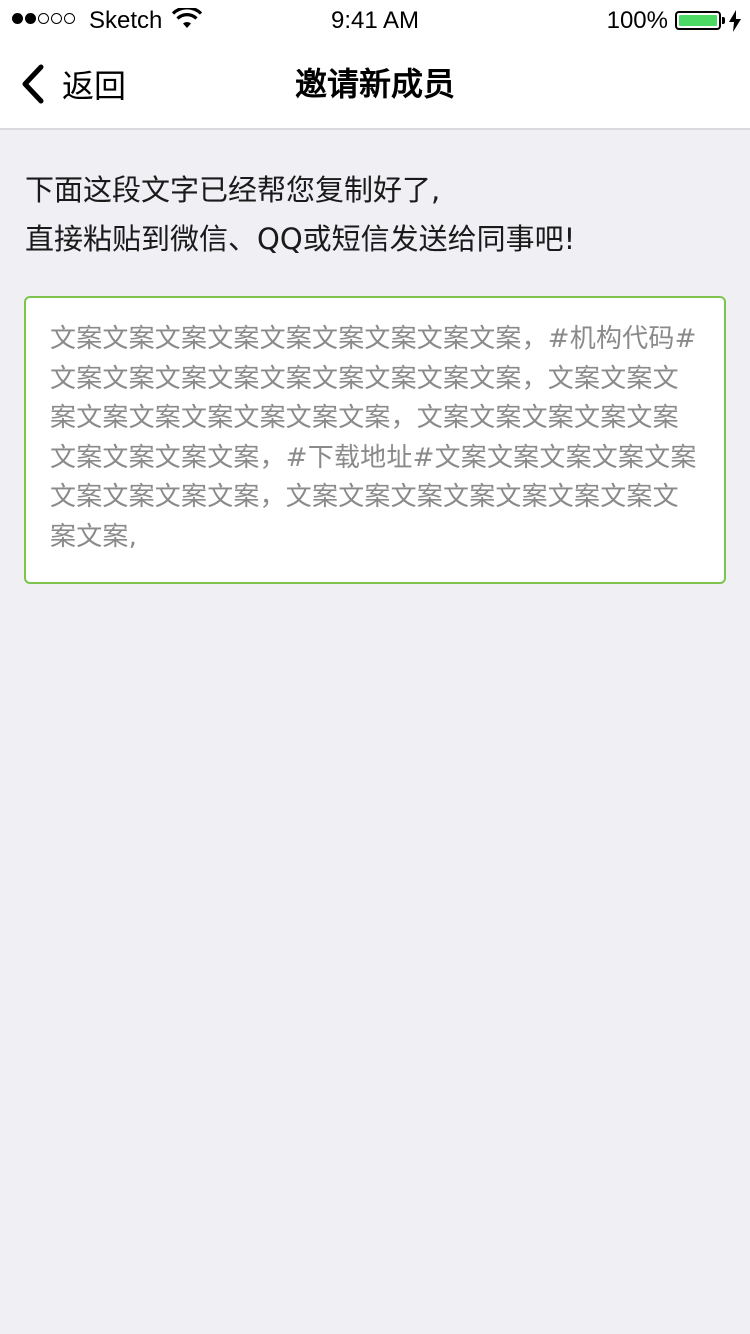 This screenshot has height=1334, width=750. I want to click on instruction-line-1: 下面这段文字已经帮您复制好了,, so click(233, 190).